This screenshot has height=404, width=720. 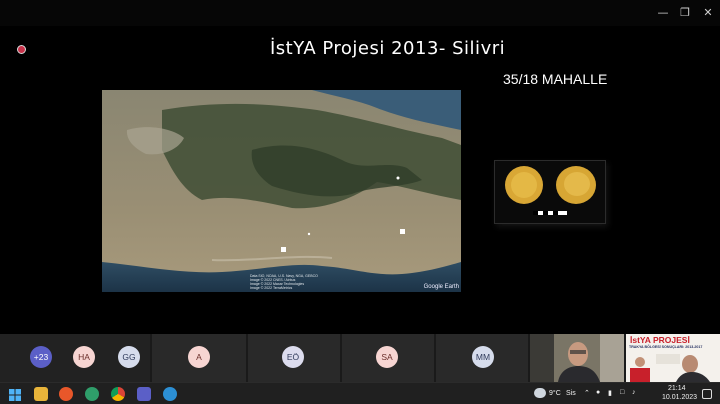 What do you see at coordinates (21, 49) in the screenshot?
I see `recording-indicator-icon` at bounding box center [21, 49].